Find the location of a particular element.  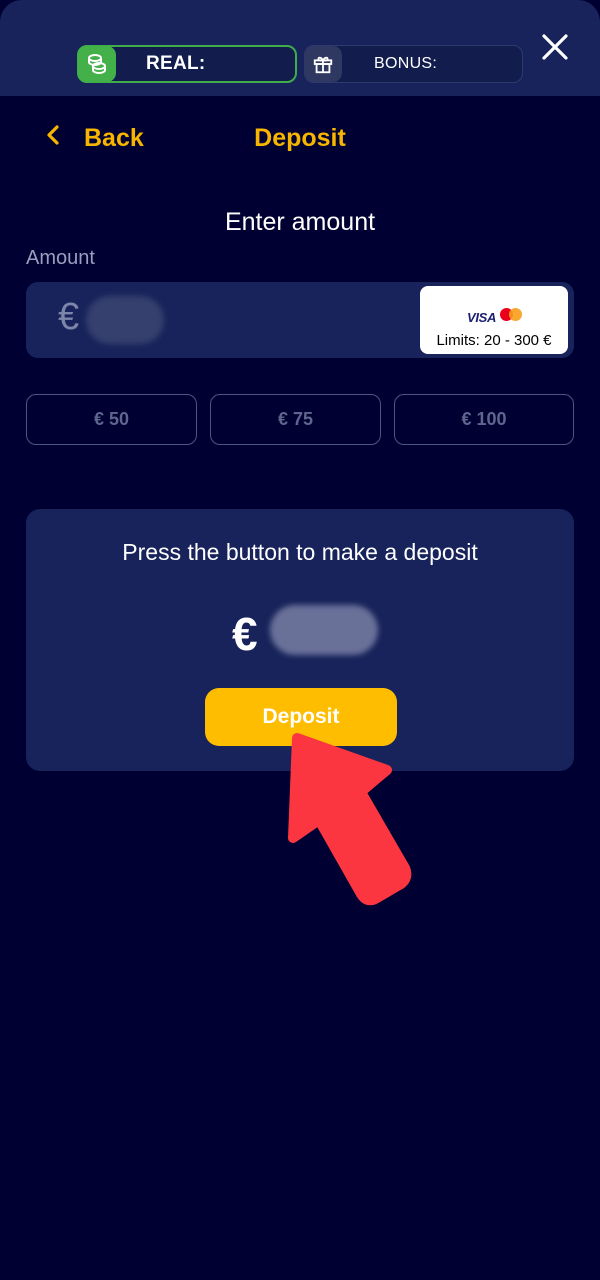

gift-icon is located at coordinates (323, 64).